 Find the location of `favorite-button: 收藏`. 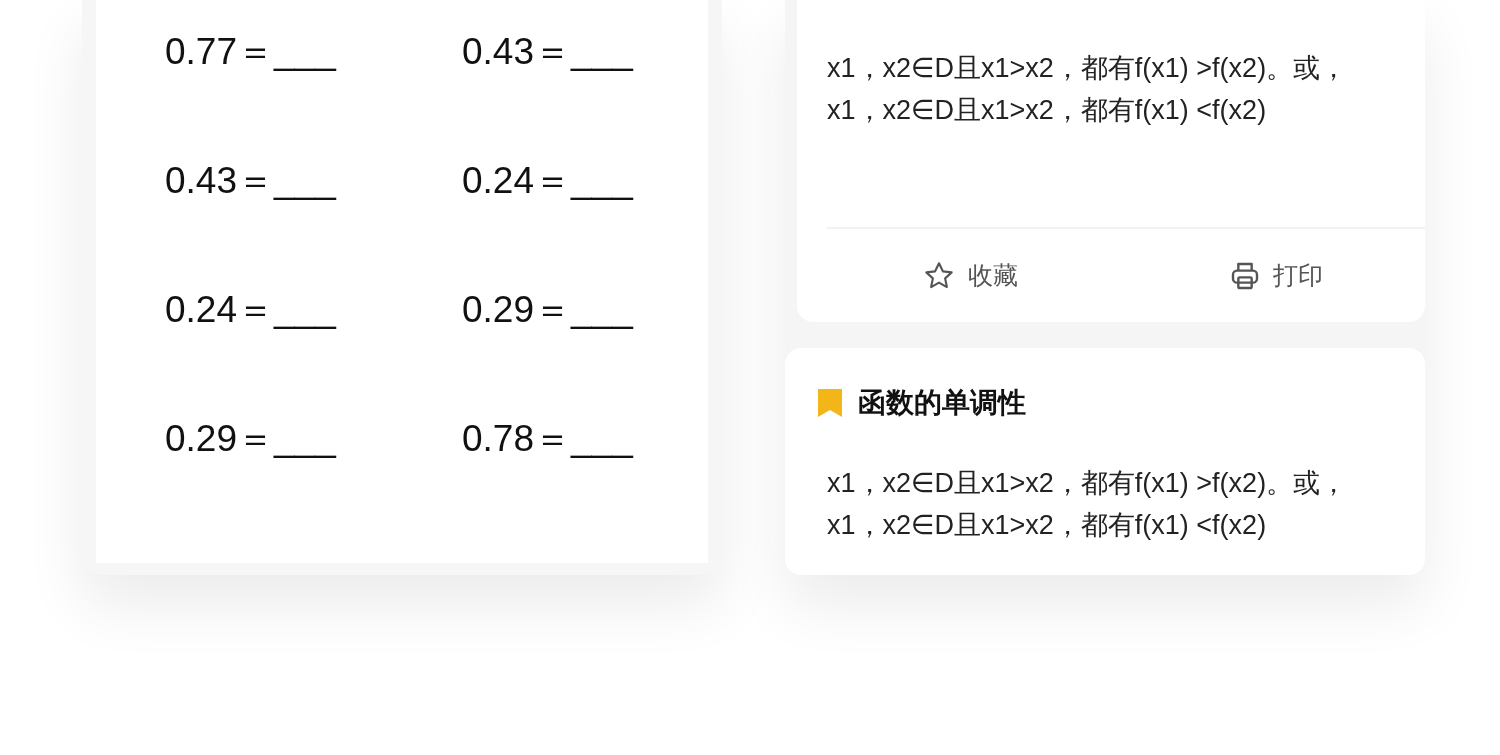

favorite-button: 收藏 is located at coordinates (973, 275).